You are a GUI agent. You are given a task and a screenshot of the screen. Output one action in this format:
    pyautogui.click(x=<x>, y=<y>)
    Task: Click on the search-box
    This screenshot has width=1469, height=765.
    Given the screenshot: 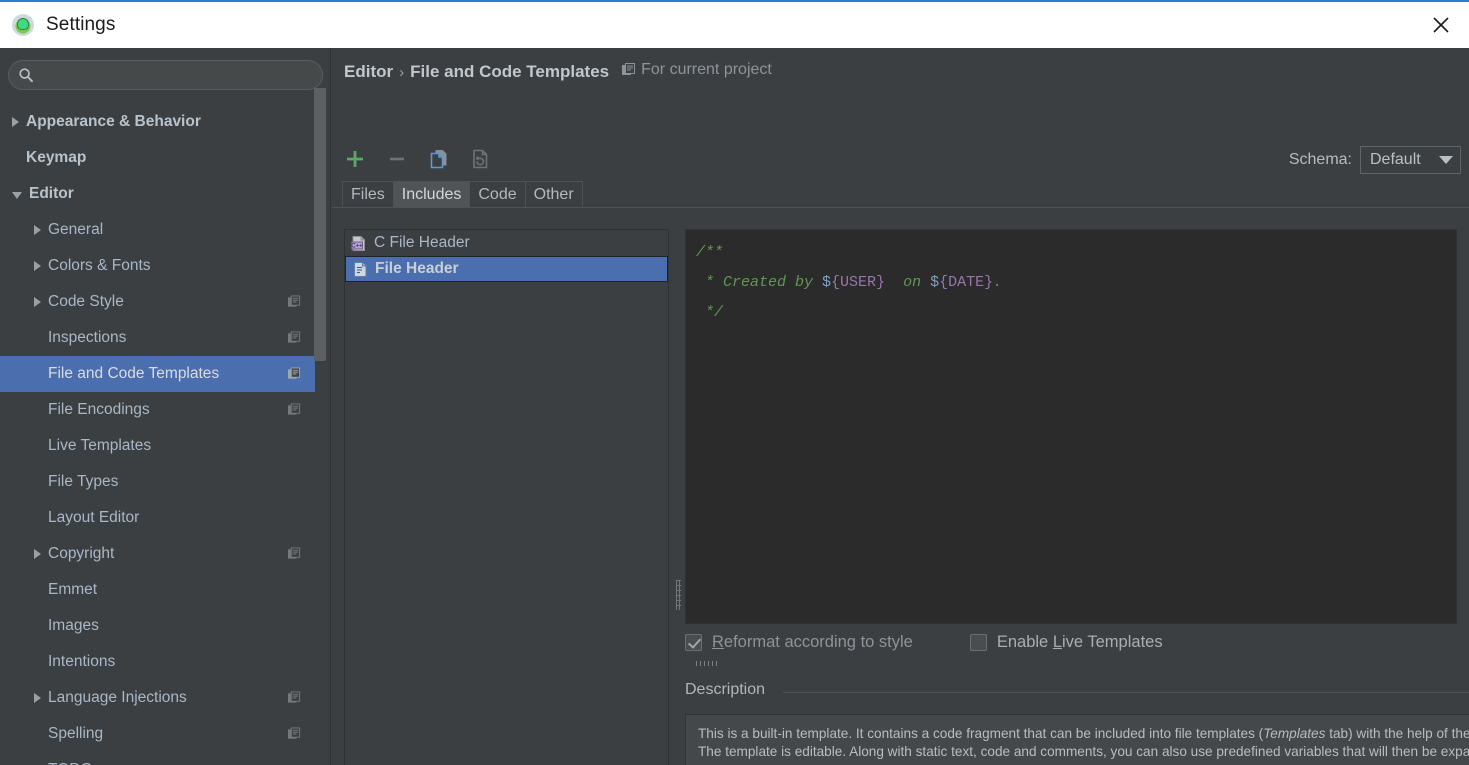 What is the action you would take?
    pyautogui.click(x=165, y=75)
    